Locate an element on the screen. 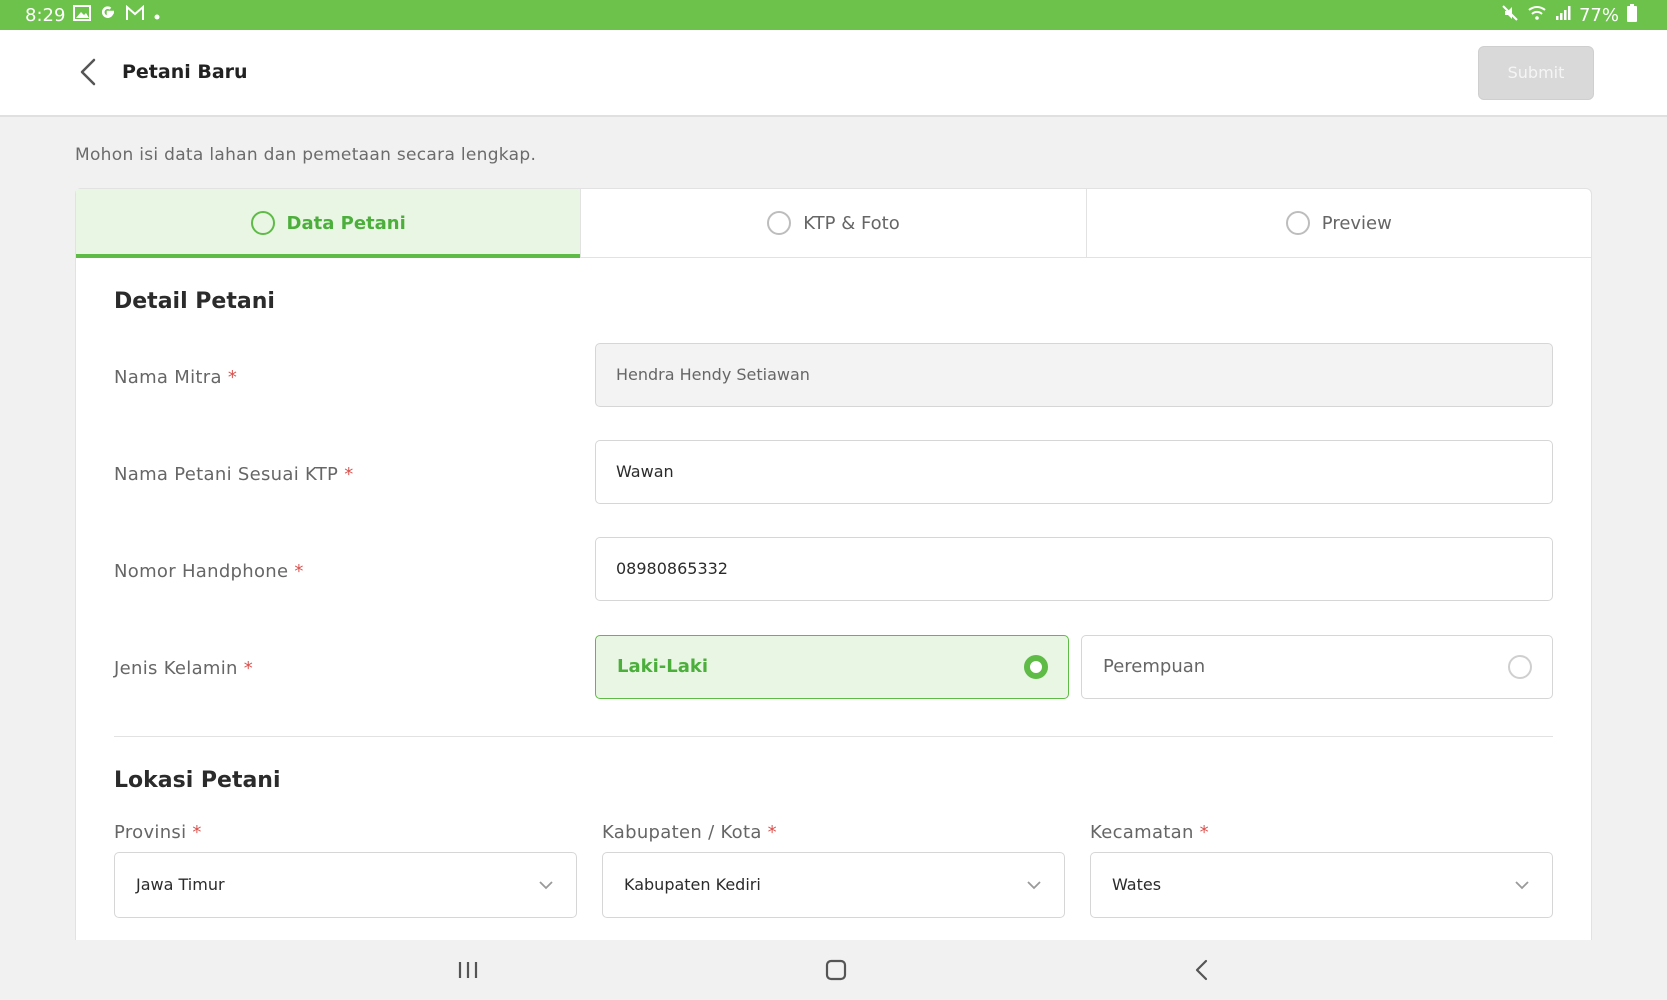 Image resolution: width=1667 pixels, height=1000 pixels. home-button is located at coordinates (836, 970).